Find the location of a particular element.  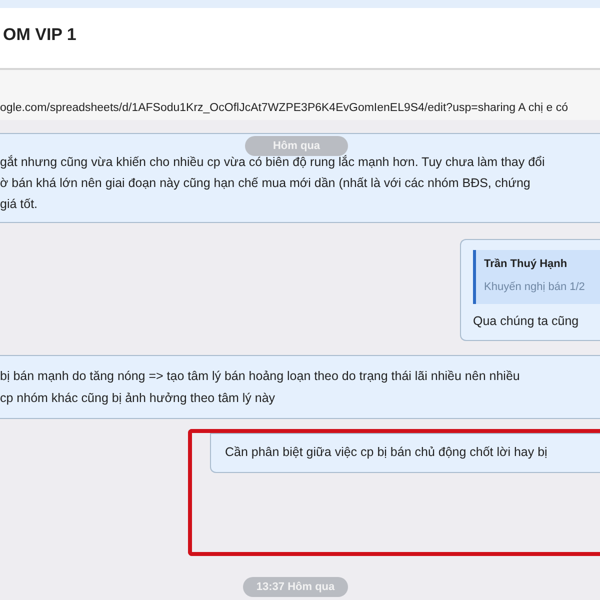

quote-author: Trần Thuý Hạnh is located at coordinates (526, 264).